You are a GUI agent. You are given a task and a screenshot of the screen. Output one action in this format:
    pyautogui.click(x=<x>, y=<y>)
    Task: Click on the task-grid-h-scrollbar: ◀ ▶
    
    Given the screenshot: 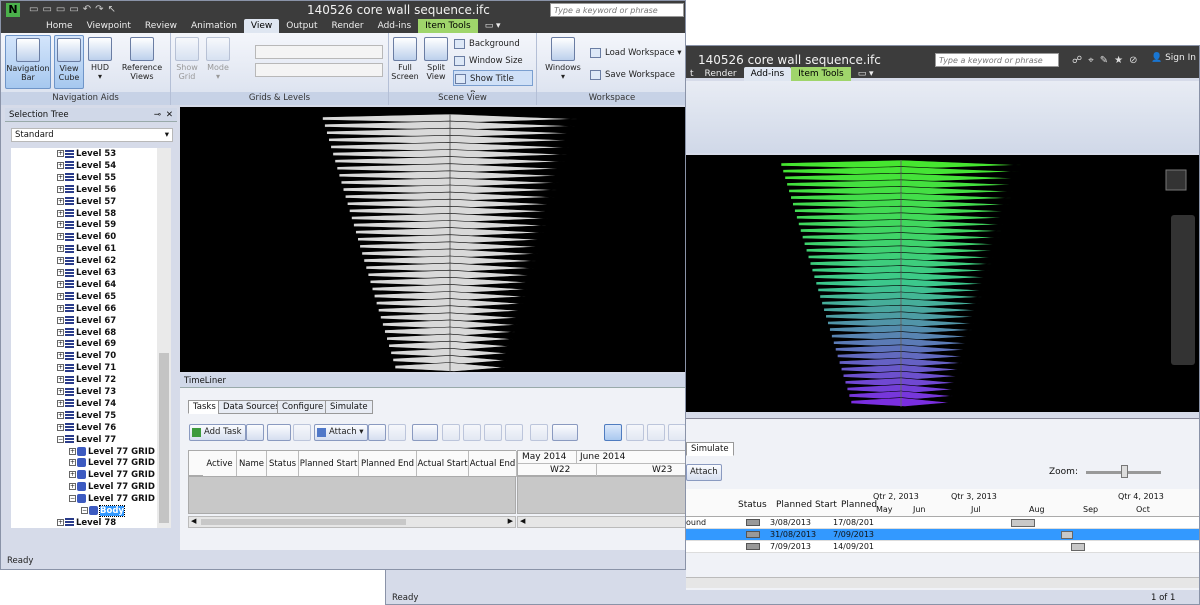 What is the action you would take?
    pyautogui.click(x=352, y=522)
    